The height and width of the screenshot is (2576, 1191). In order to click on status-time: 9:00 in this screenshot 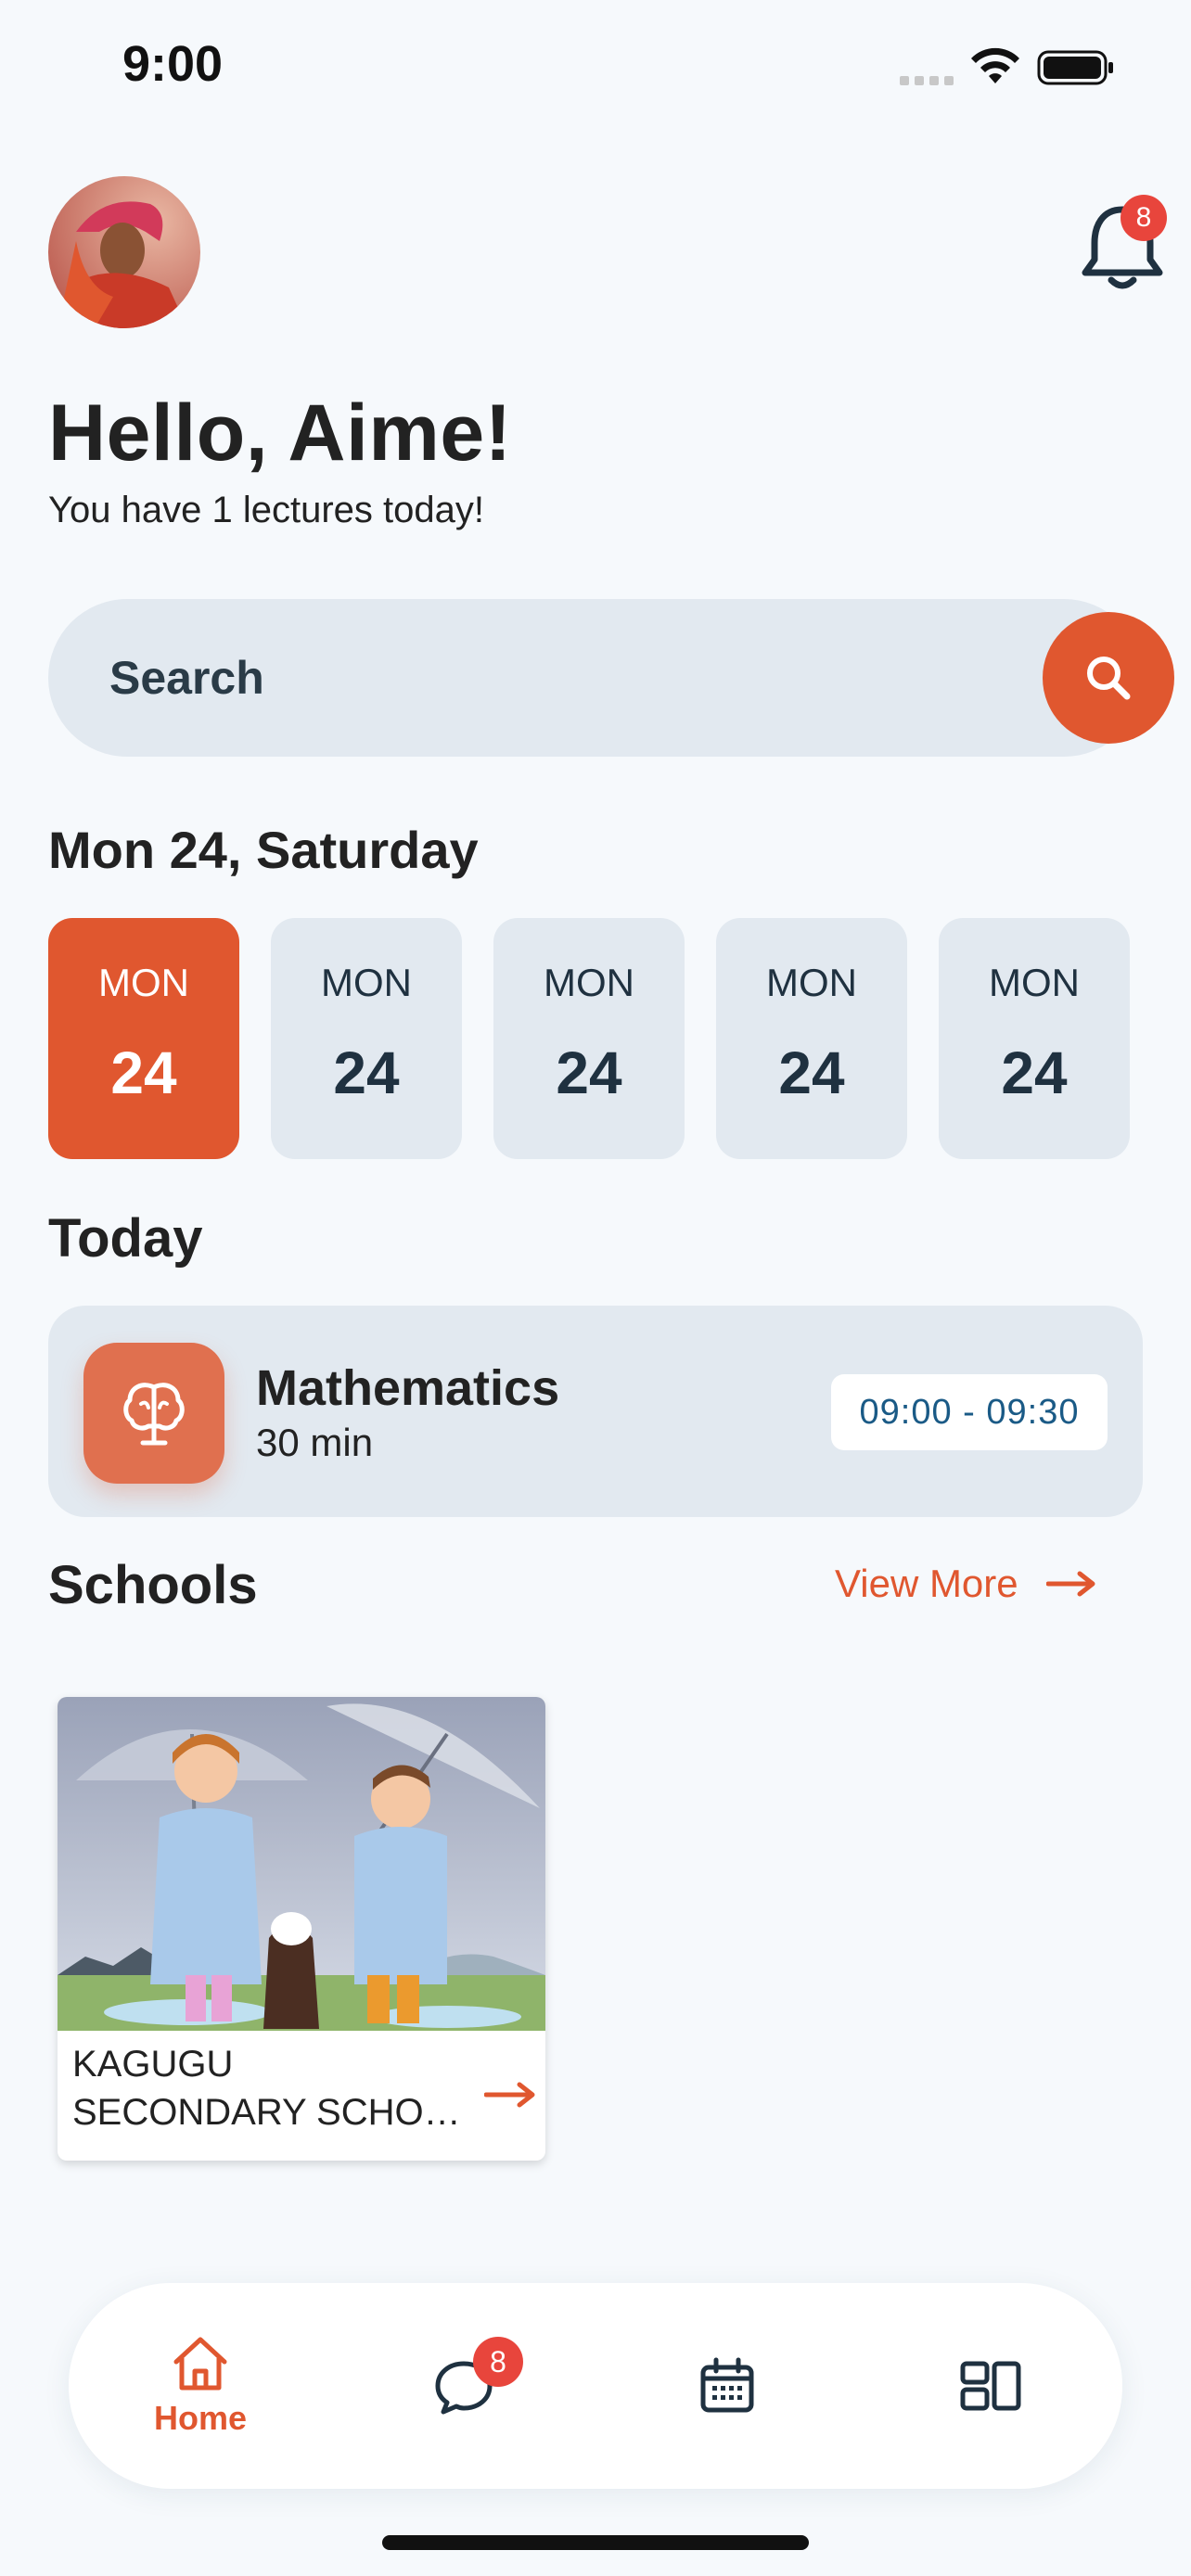, I will do `click(173, 64)`.